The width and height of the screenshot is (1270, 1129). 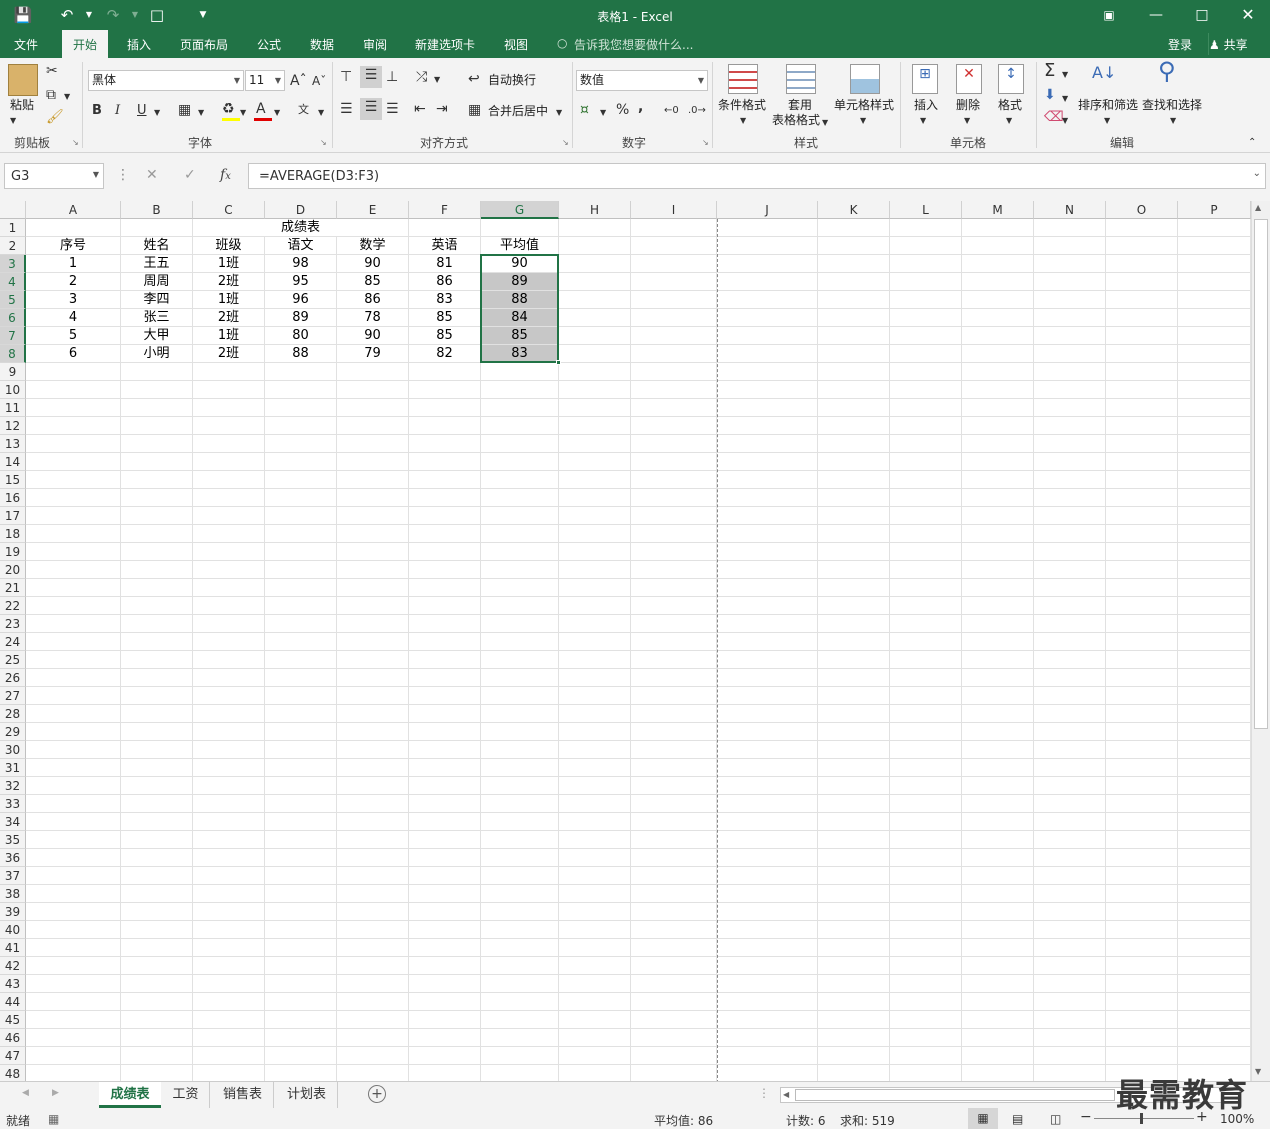 What do you see at coordinates (1065, 99) in the screenshot?
I see `fill-dropdown-icon: ▼` at bounding box center [1065, 99].